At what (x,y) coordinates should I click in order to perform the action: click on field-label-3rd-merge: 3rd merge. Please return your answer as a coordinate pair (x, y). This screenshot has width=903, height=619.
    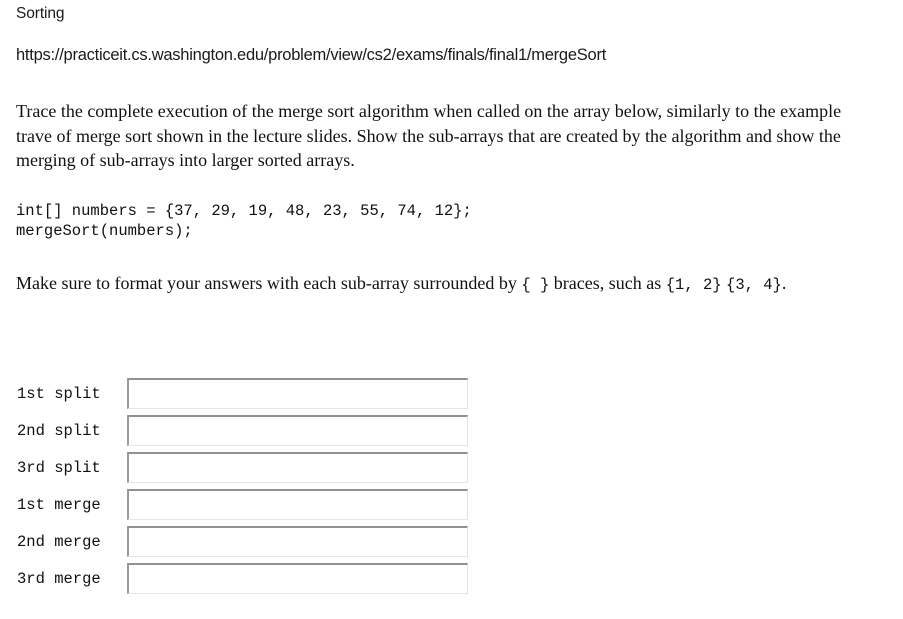
    Looking at the image, I should click on (59, 578).